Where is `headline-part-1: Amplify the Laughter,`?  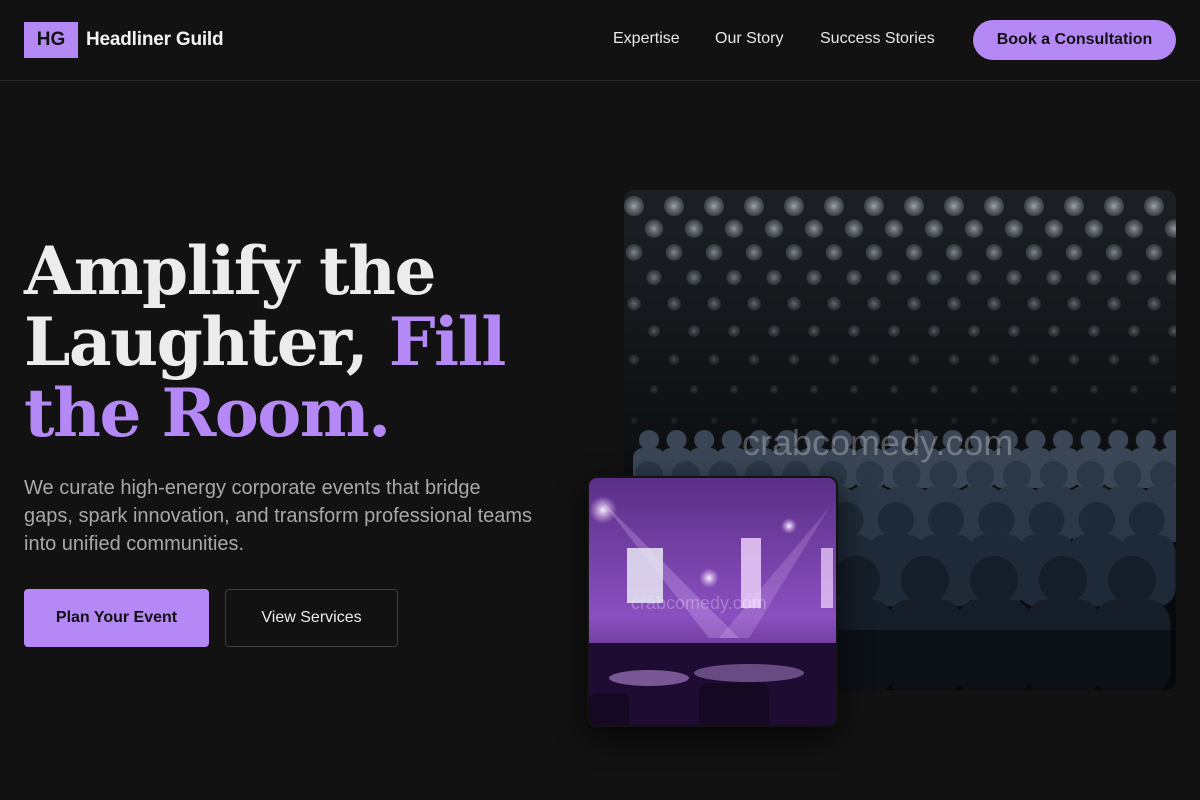 headline-part-1: Amplify the Laughter, is located at coordinates (230, 306).